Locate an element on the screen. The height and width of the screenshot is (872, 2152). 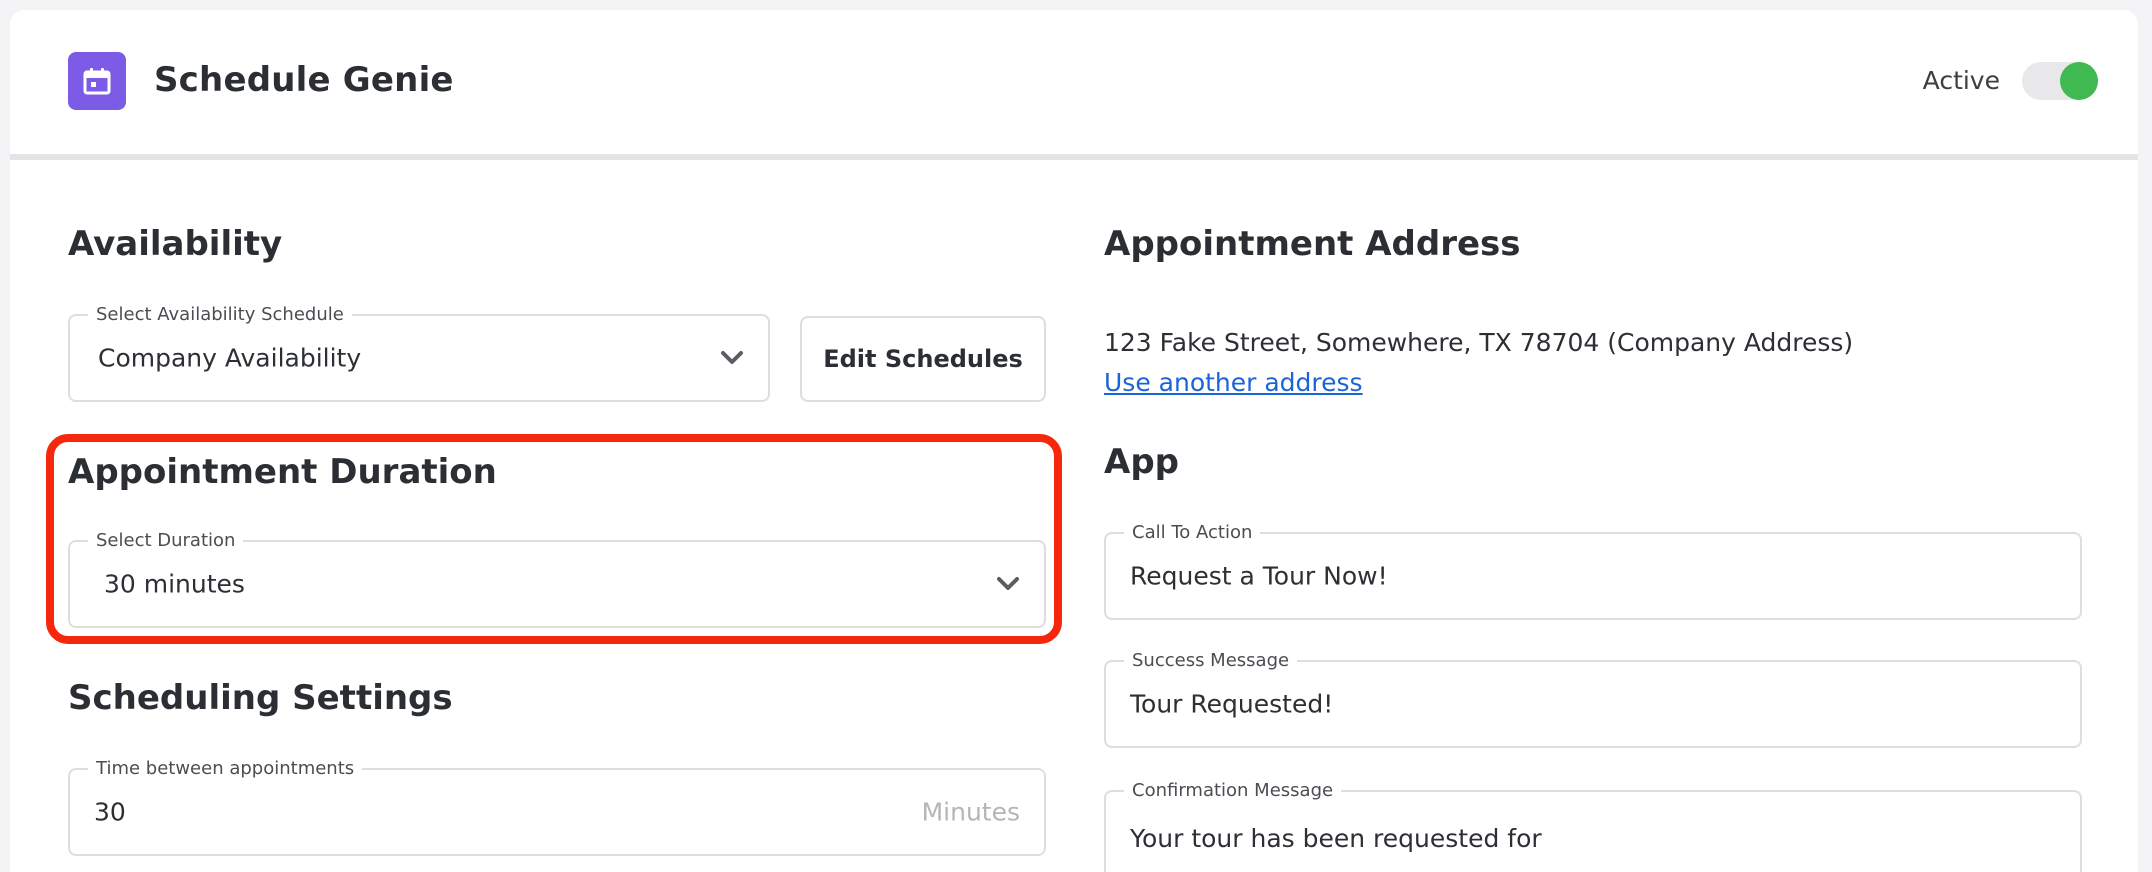
duration-heading: Appointment Duration is located at coordinates (282, 472).